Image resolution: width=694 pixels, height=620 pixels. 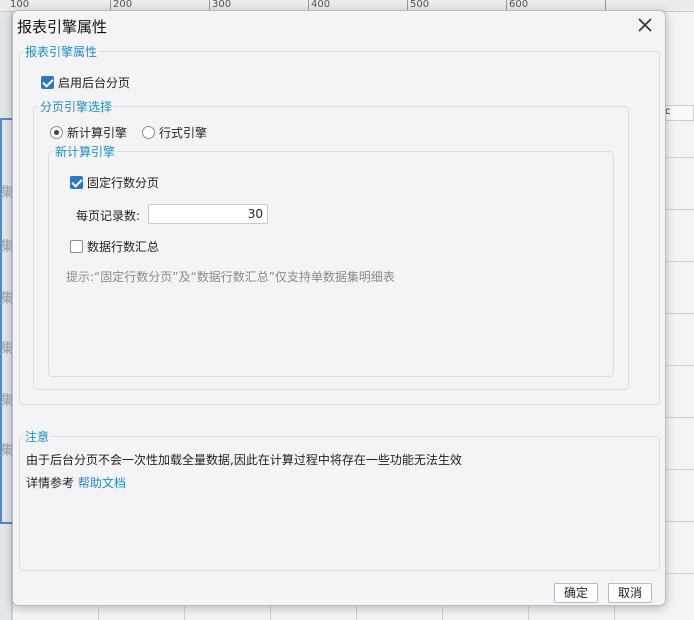 I want to click on checkbox-unchecked-icon, so click(x=76, y=246).